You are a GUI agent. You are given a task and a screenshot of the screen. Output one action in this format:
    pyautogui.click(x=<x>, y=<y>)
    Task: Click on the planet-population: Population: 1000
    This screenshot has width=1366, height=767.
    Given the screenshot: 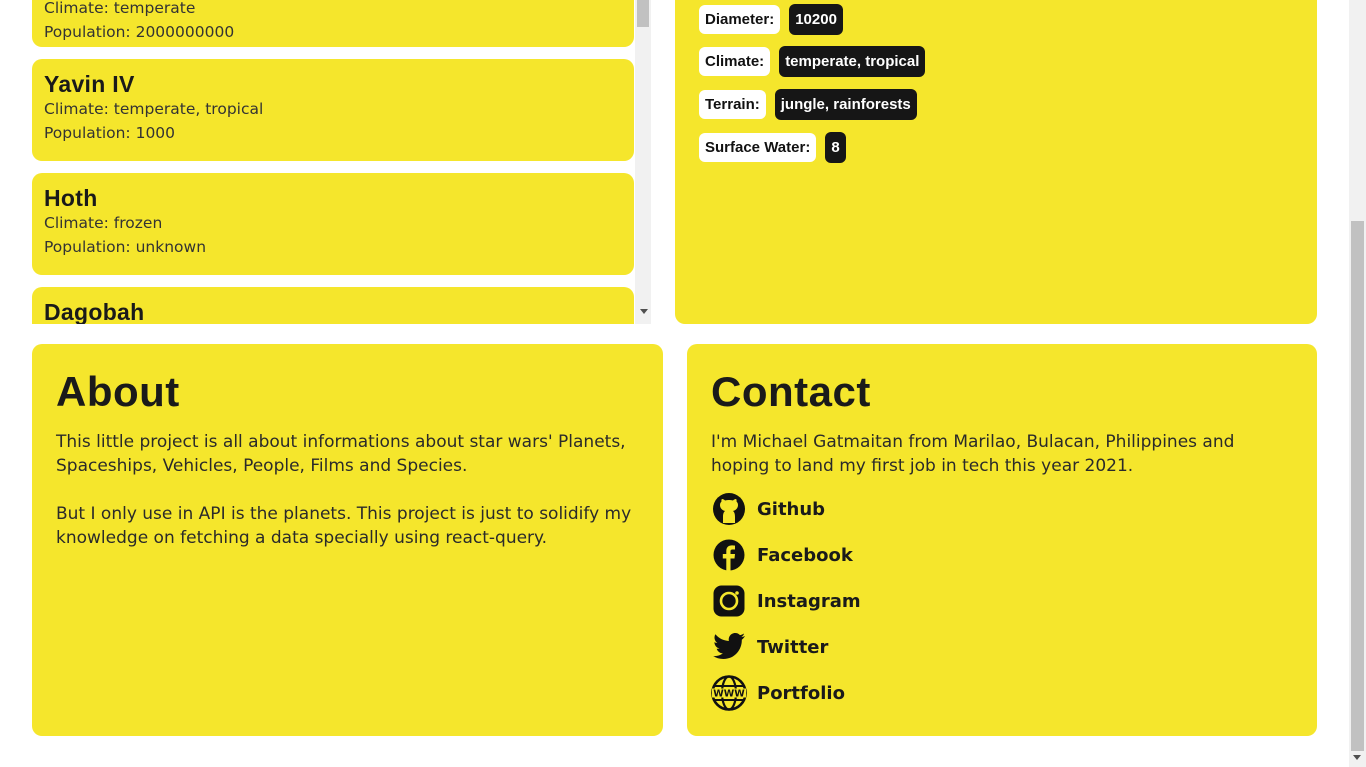 What is the action you would take?
    pyautogui.click(x=110, y=133)
    